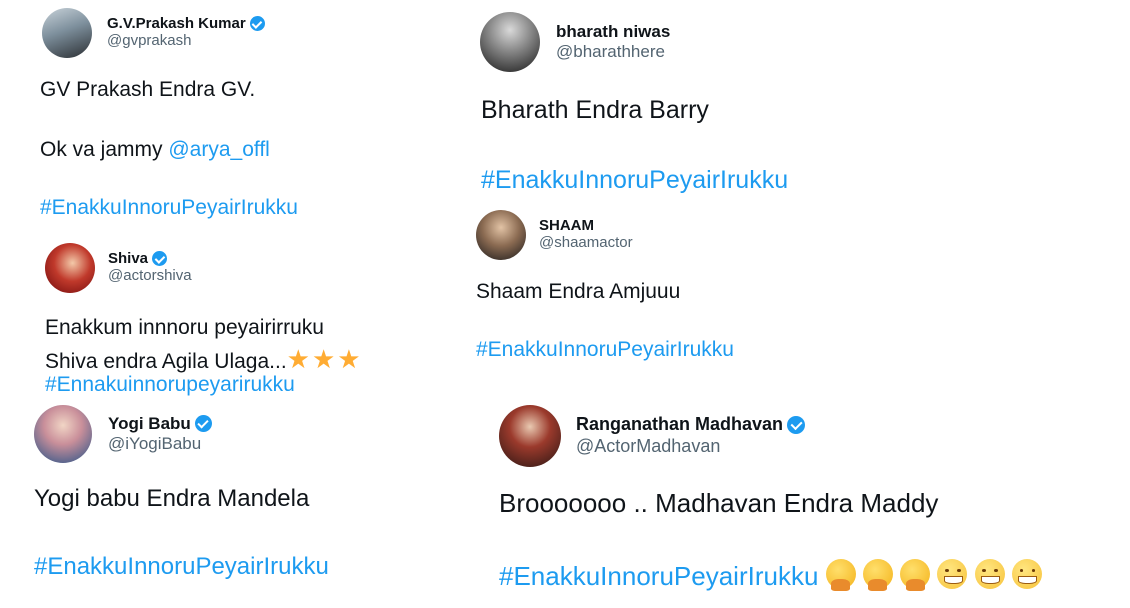 The height and width of the screenshot is (608, 1130). I want to click on author-name: Shiva, so click(128, 258).